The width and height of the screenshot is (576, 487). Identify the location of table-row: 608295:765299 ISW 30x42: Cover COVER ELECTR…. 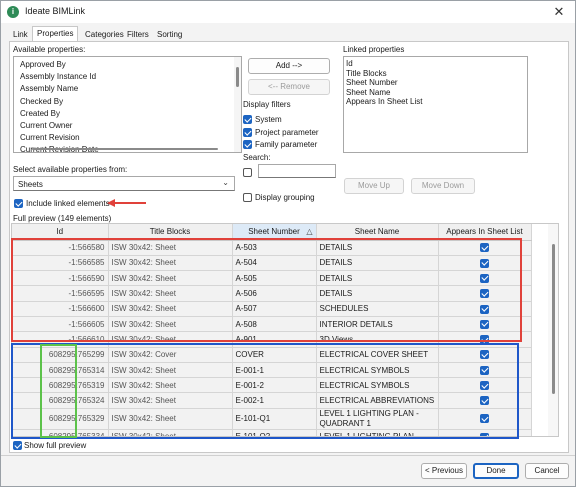
(272, 355).